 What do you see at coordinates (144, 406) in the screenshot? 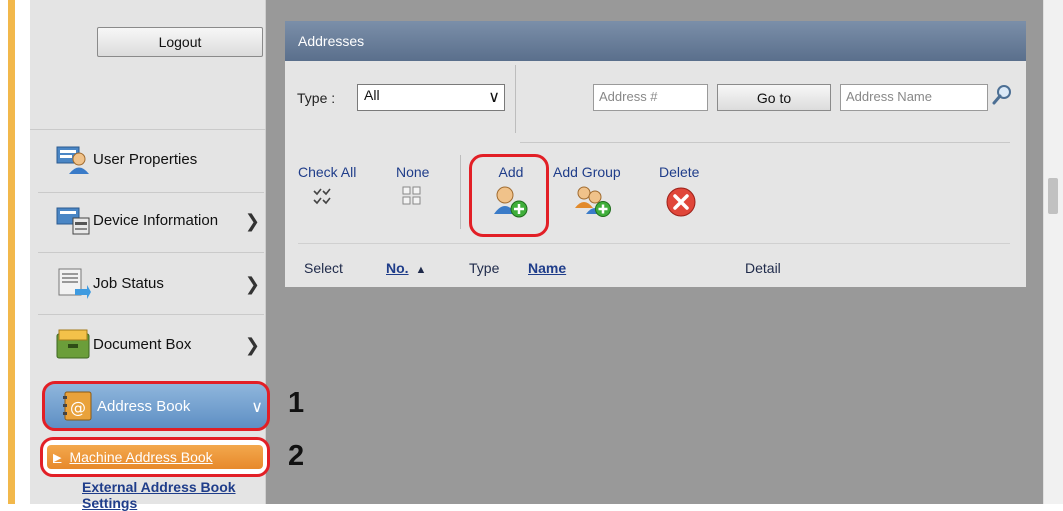
I see `sidebar-item-label: Address Book` at bounding box center [144, 406].